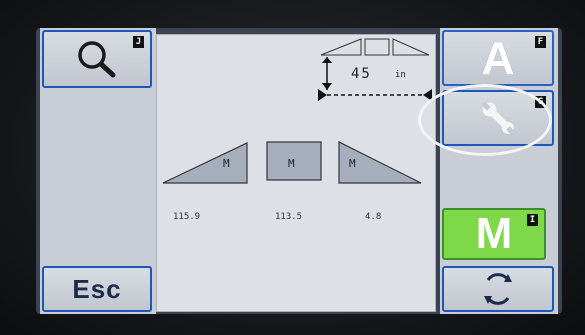  What do you see at coordinates (373, 217) in the screenshot?
I see `section-right-value: 4.8` at bounding box center [373, 217].